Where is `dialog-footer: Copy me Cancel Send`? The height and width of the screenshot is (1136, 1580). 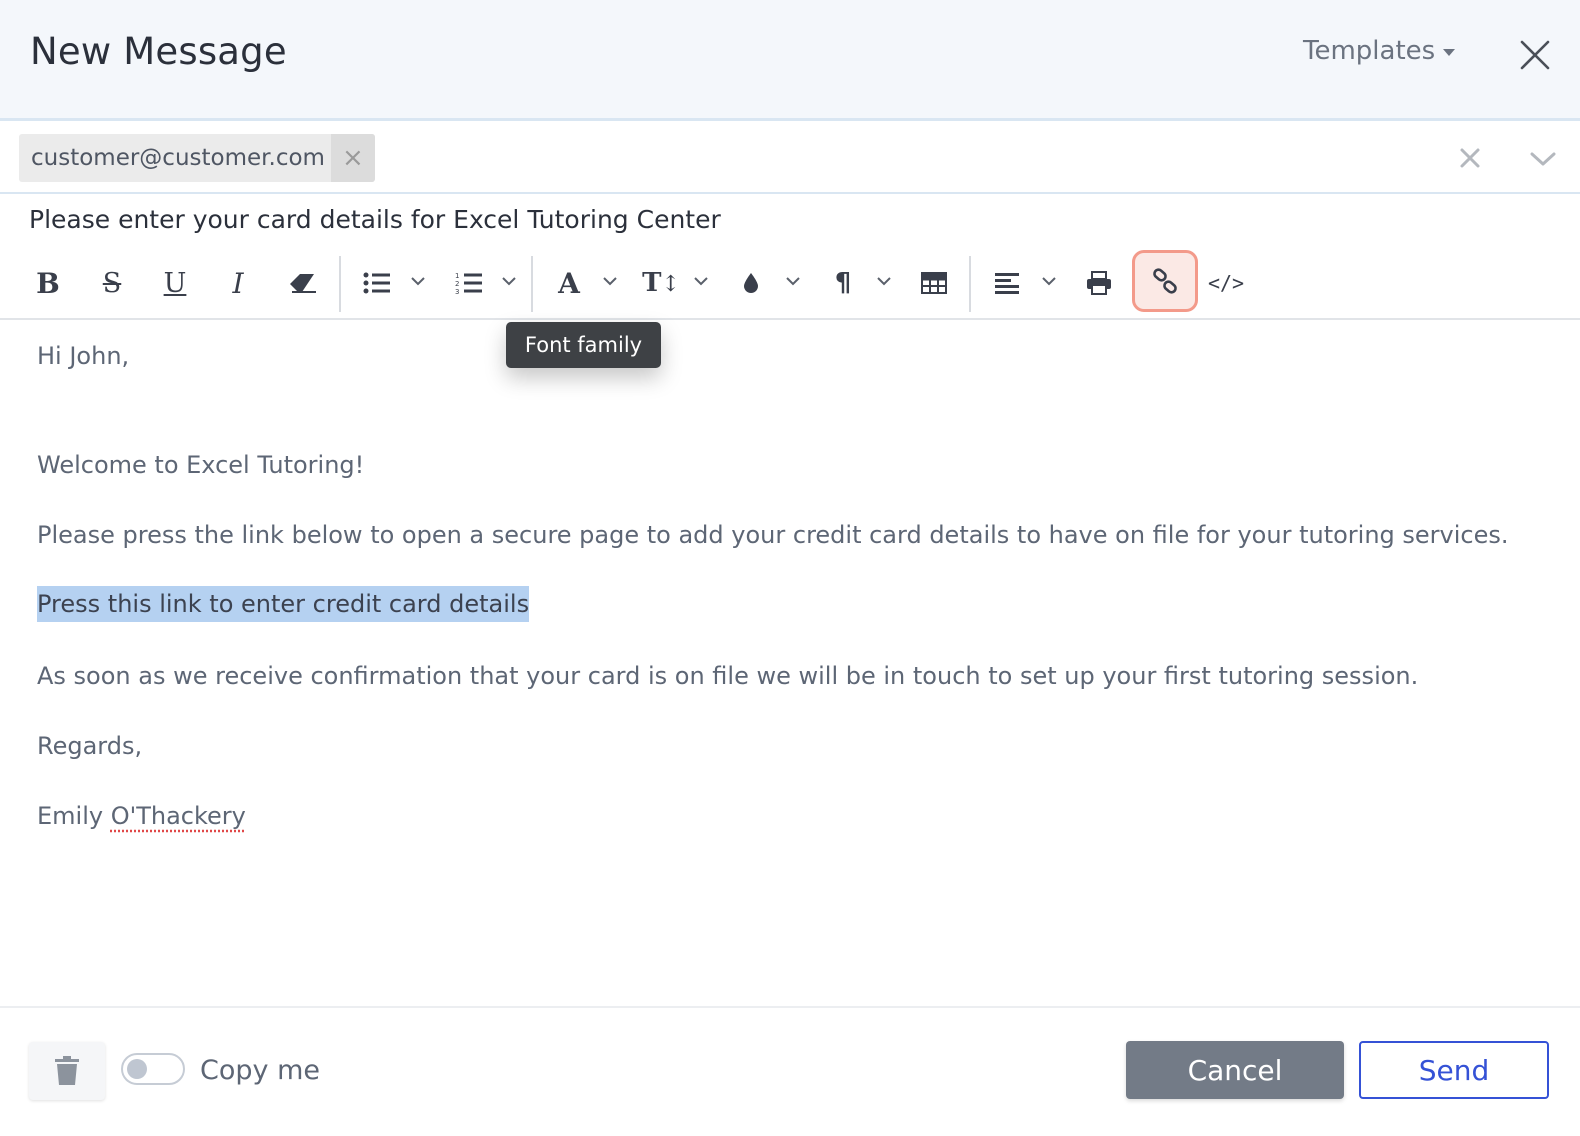 dialog-footer: Copy me Cancel Send is located at coordinates (790, 1071).